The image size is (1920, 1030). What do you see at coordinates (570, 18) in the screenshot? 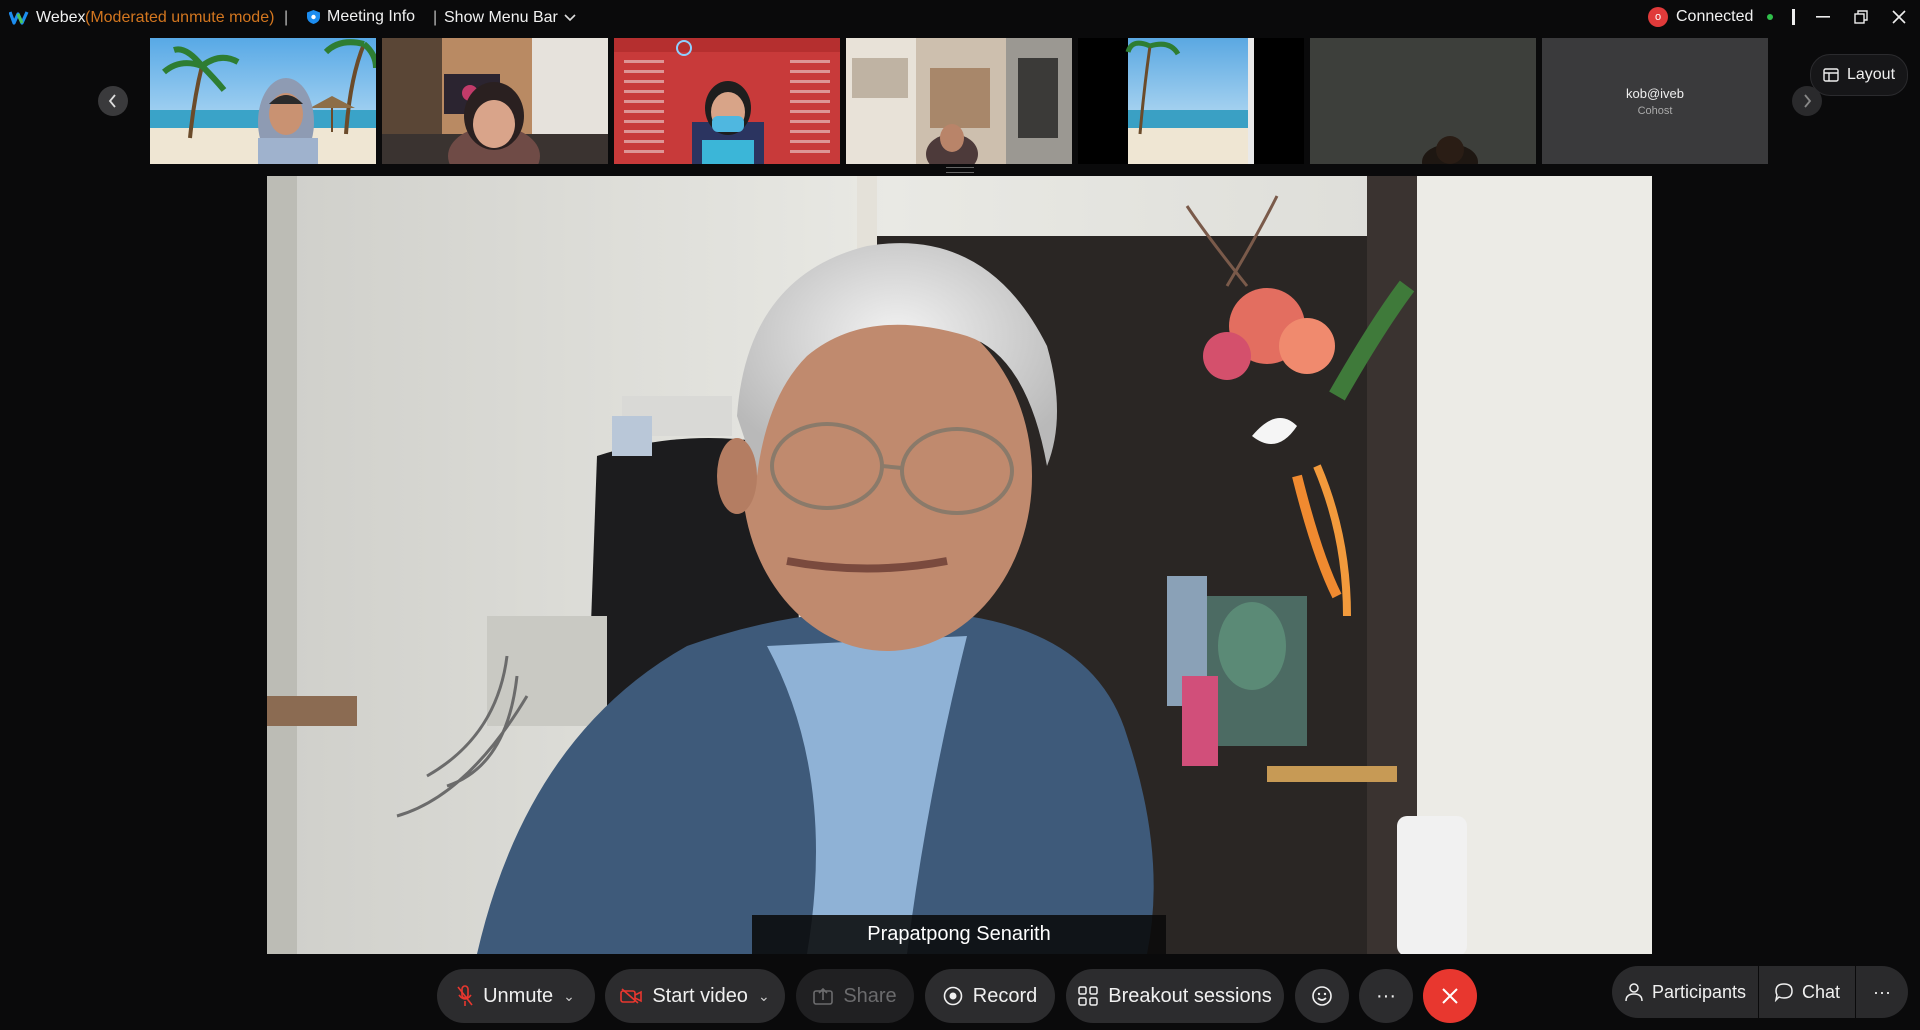
I see `chevron-down-icon` at bounding box center [570, 18].